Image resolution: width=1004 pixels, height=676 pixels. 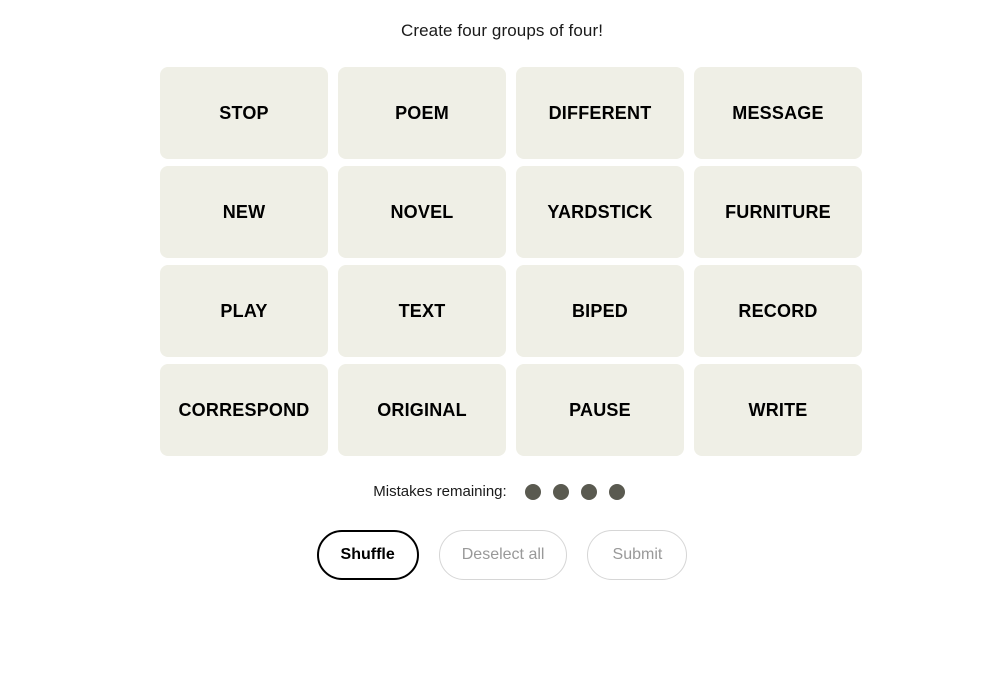 I want to click on mistakes-remaining-label: Mistakes remaining:, so click(x=440, y=491).